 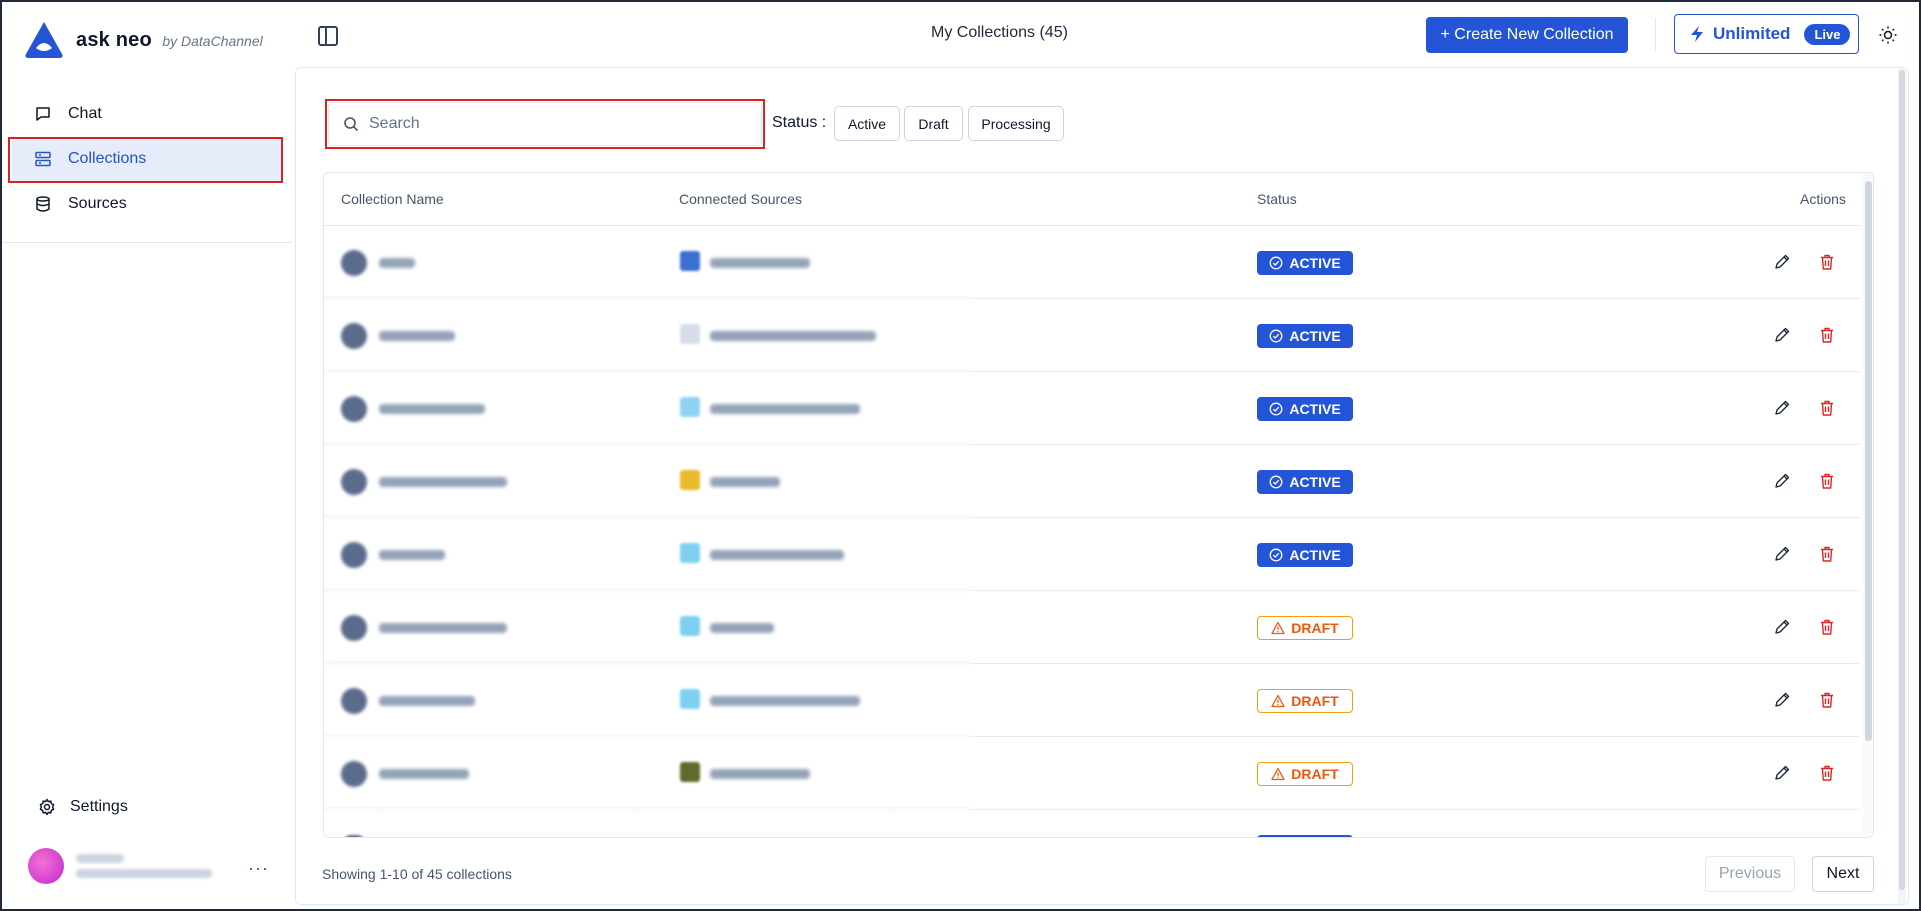 What do you see at coordinates (1655, 35) in the screenshot?
I see `header-divider` at bounding box center [1655, 35].